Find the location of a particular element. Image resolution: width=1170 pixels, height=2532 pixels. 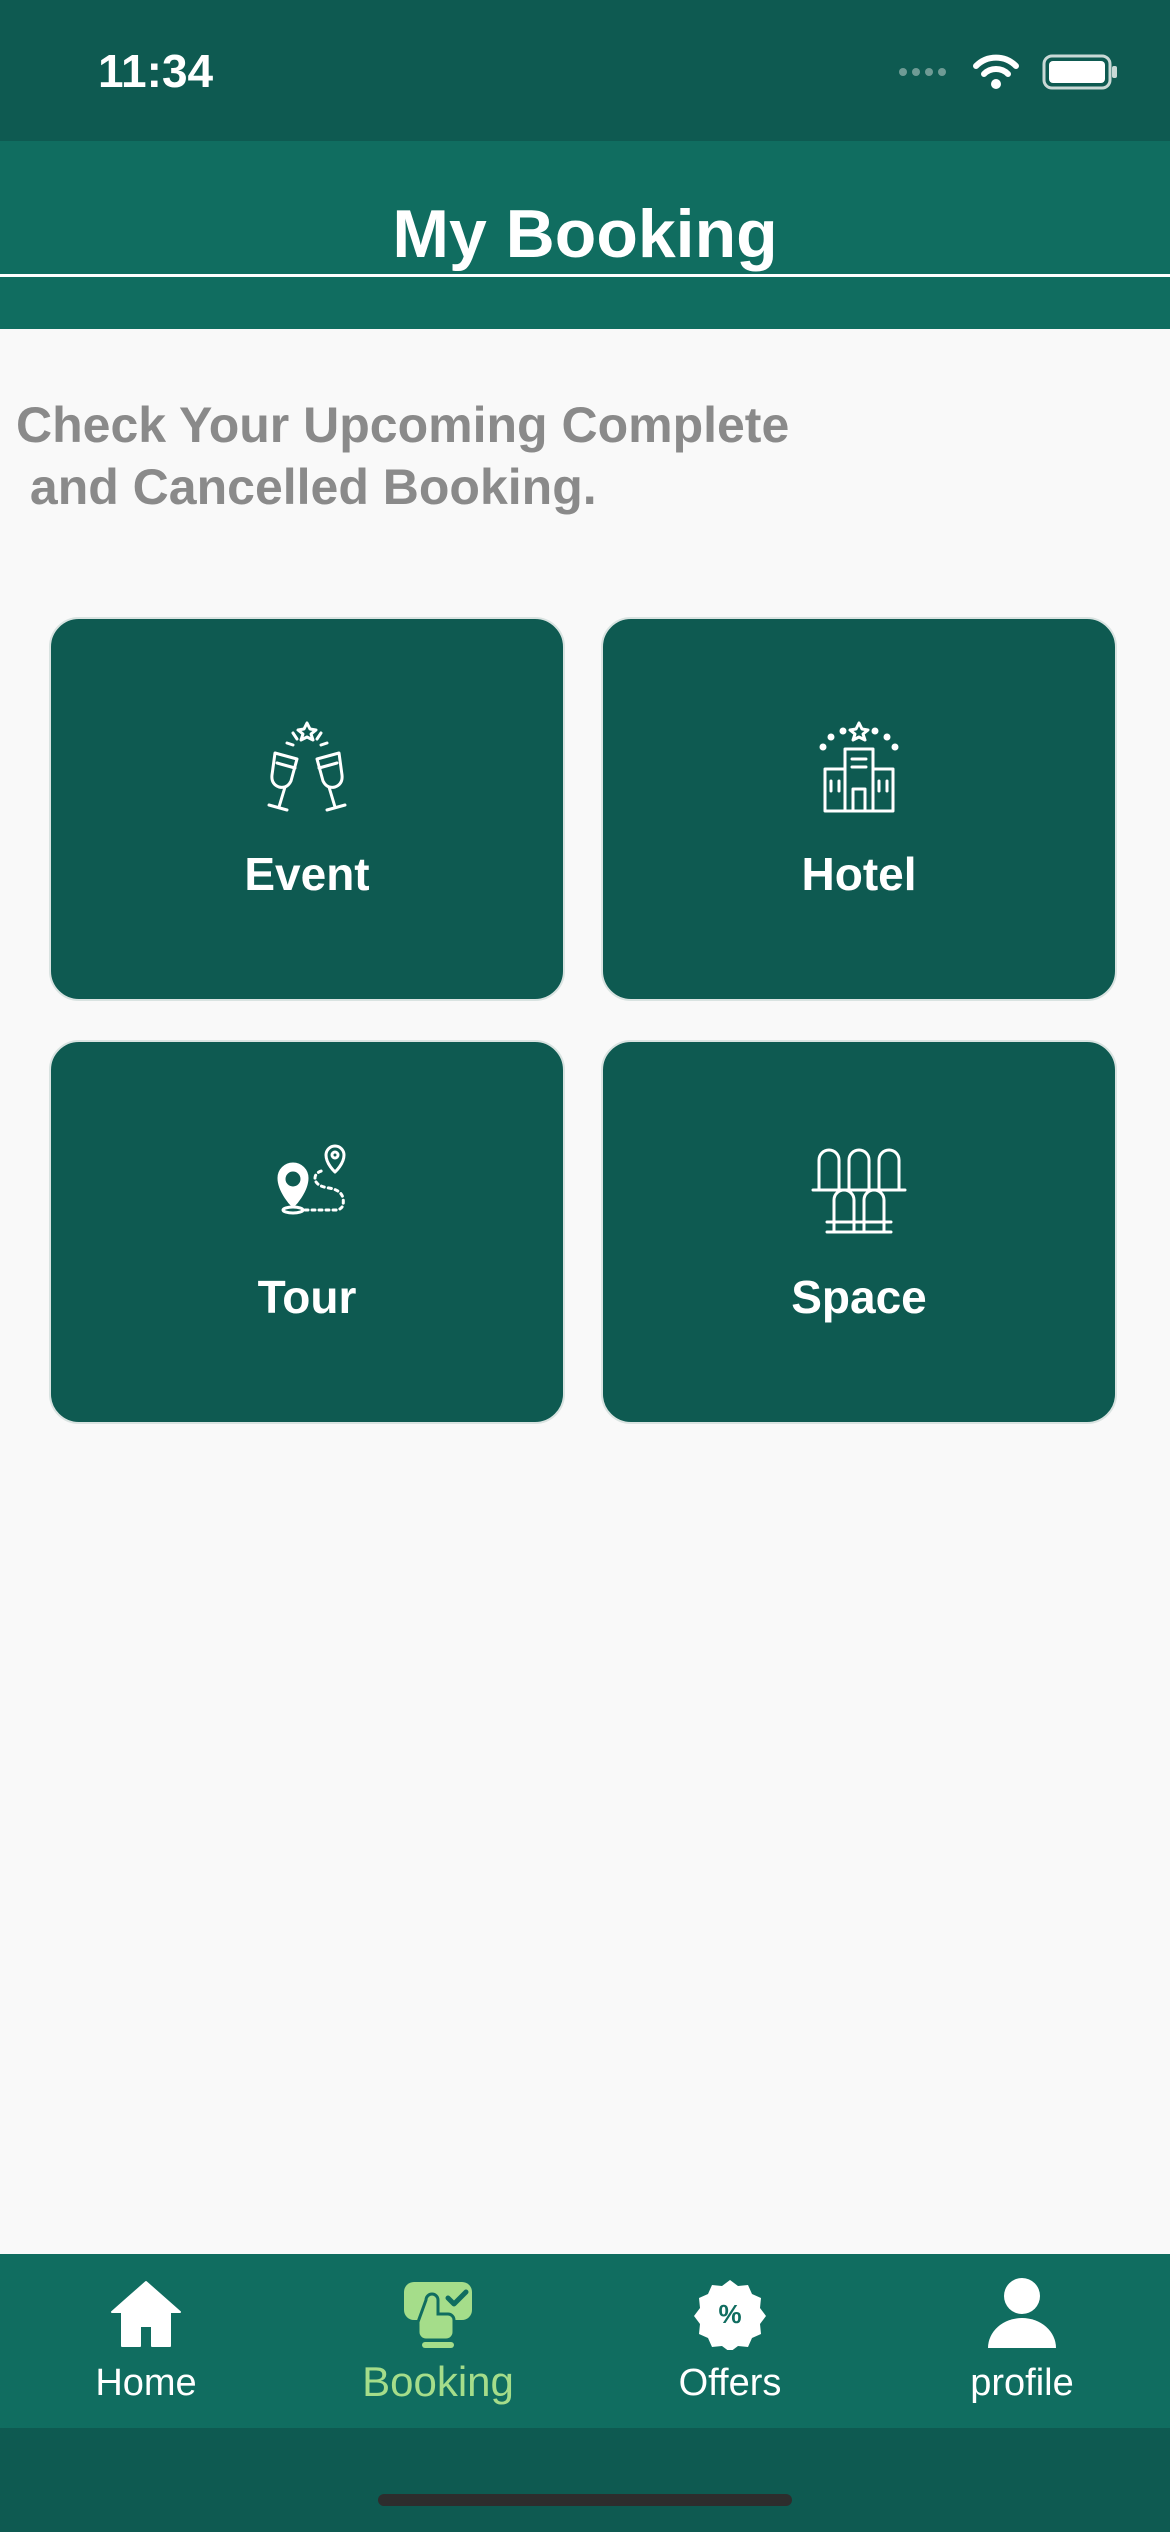

hotel-card: Hotel is located at coordinates (859, 809).